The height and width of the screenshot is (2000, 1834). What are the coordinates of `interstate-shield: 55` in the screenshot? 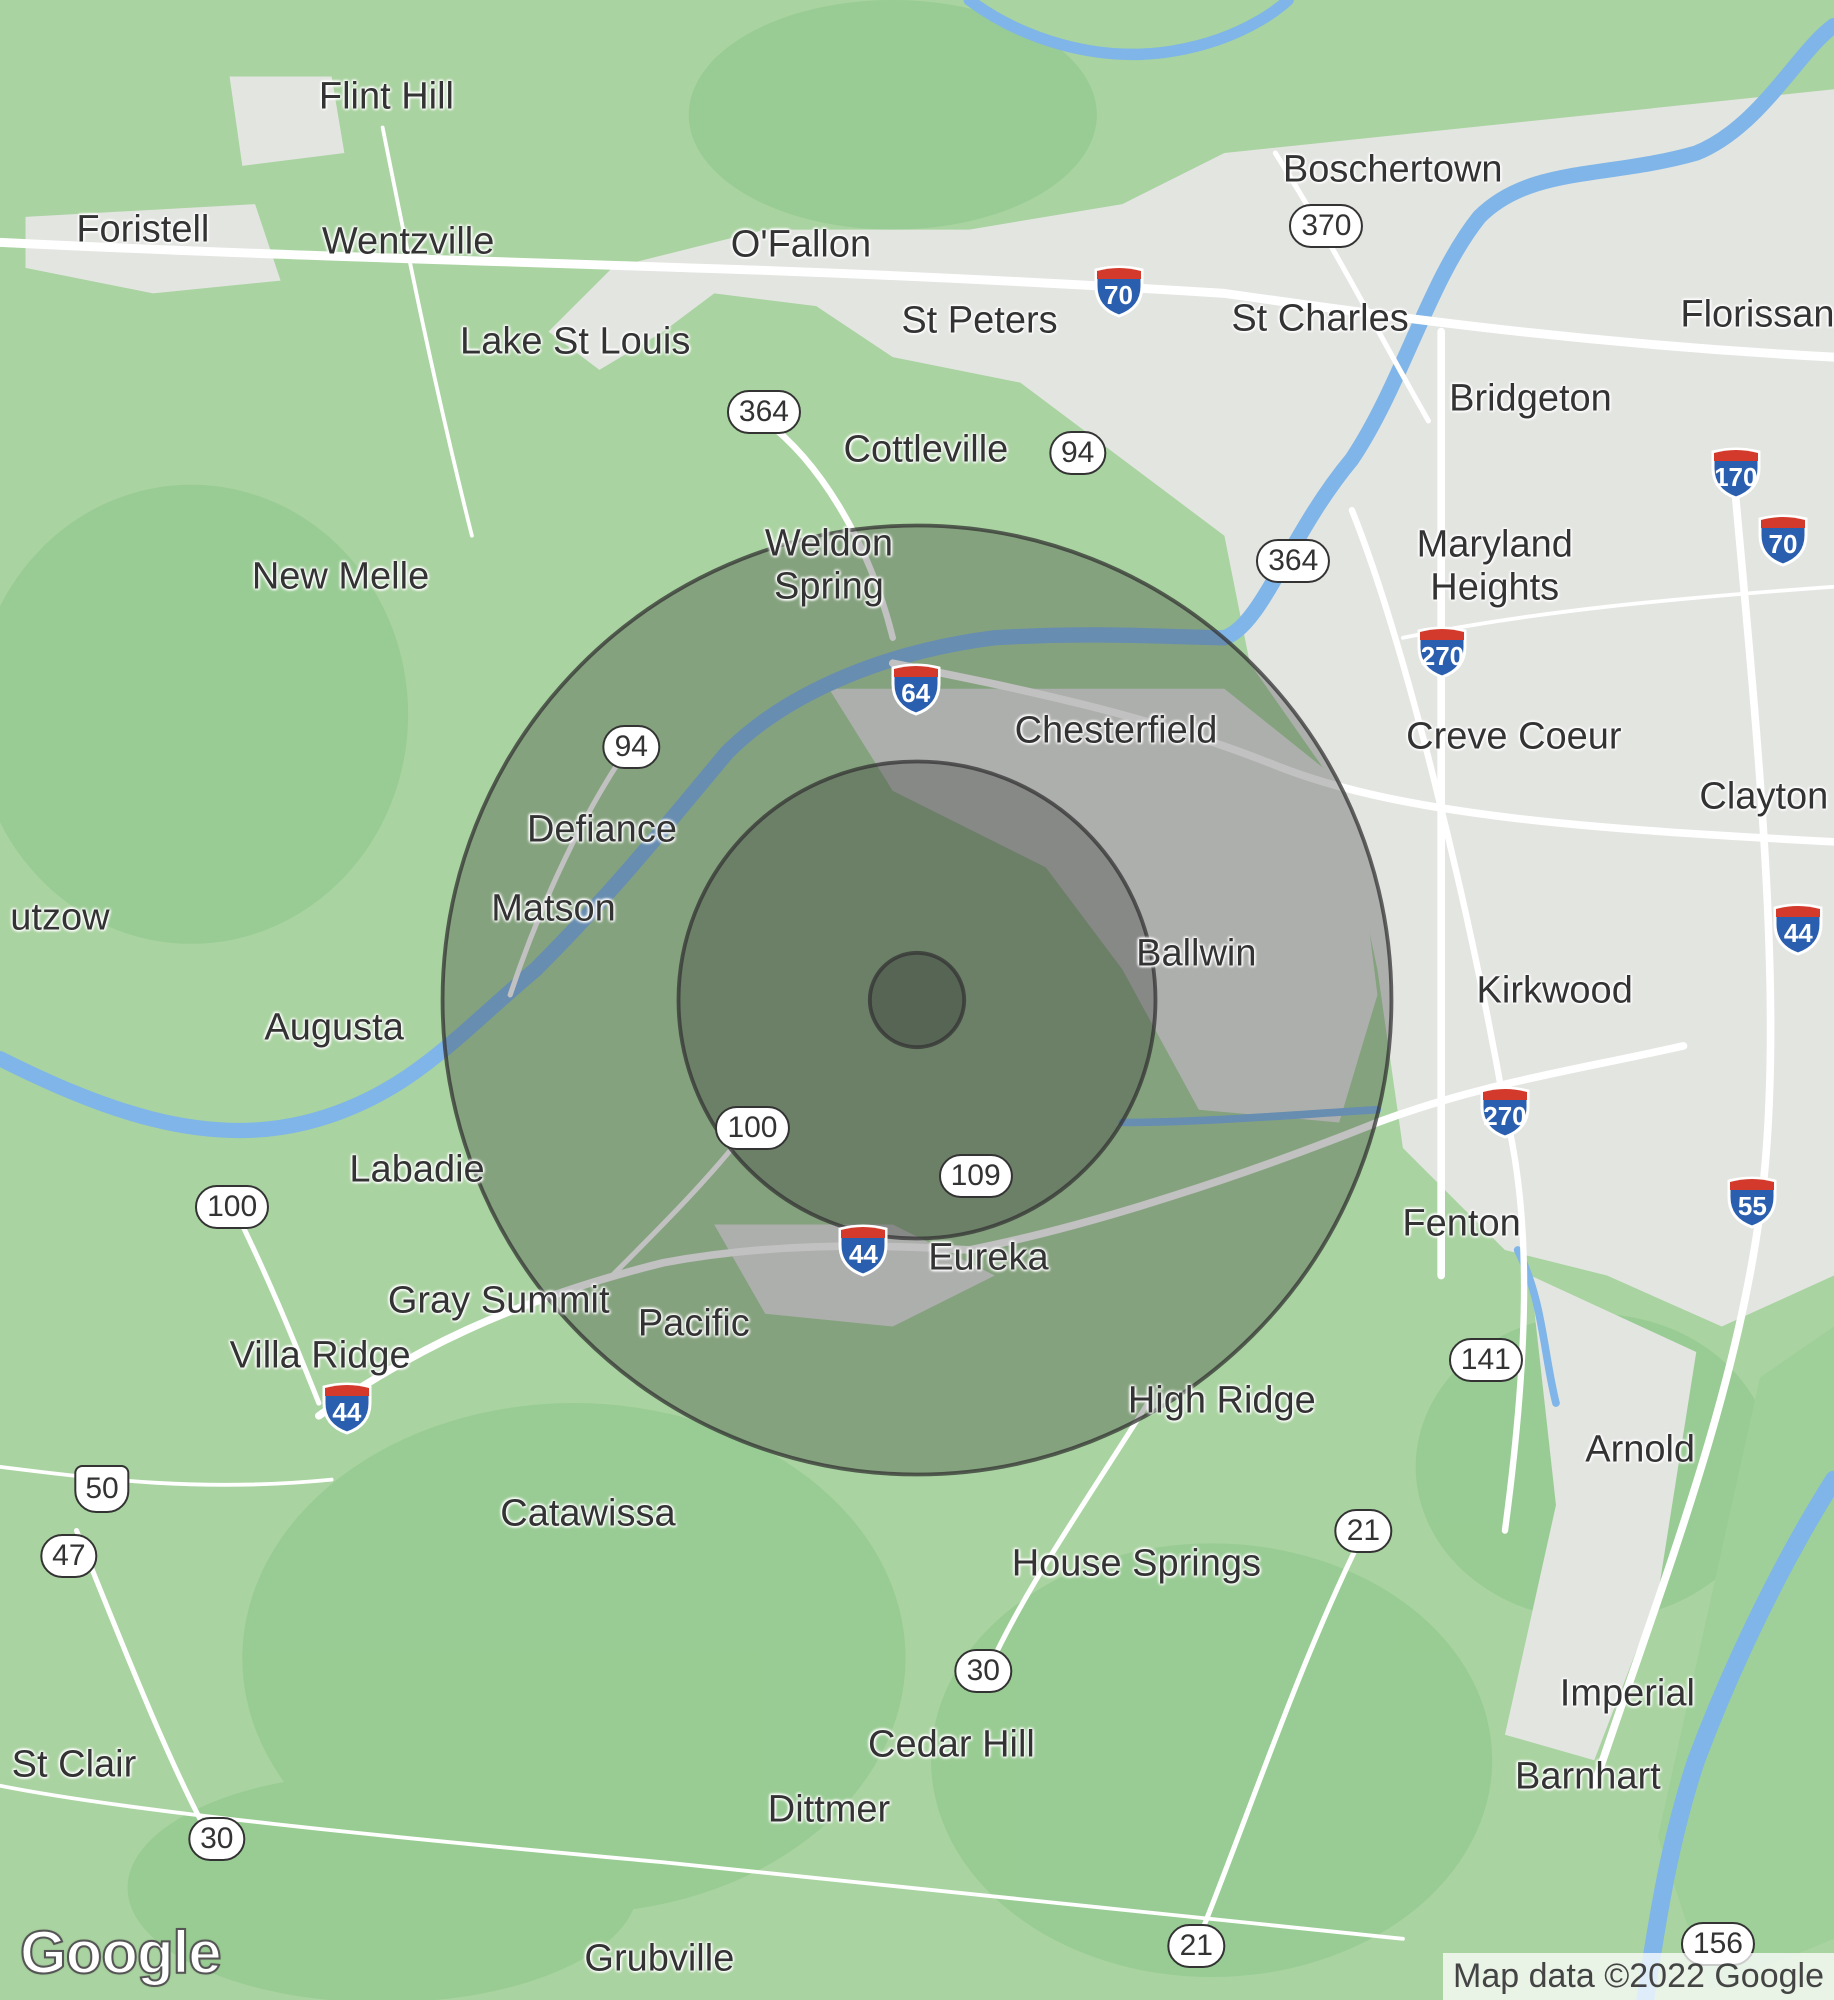 It's located at (1752, 1202).